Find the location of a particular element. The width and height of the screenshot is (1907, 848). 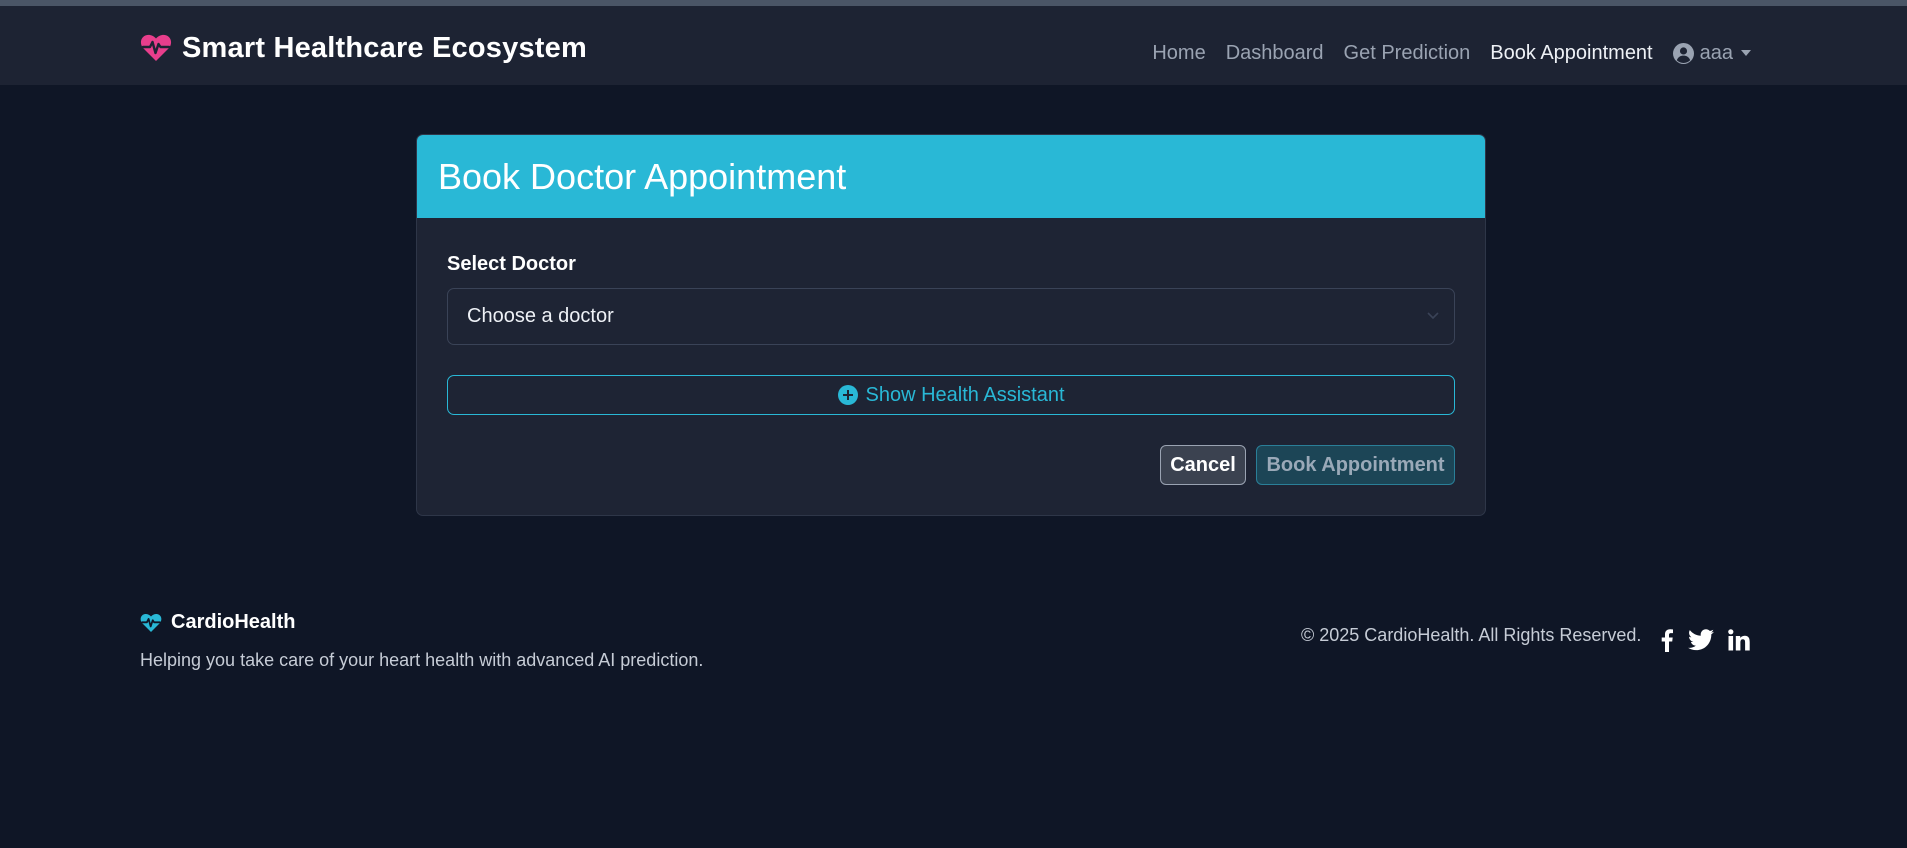

footer-brand: CardioHealth is located at coordinates (217, 622).